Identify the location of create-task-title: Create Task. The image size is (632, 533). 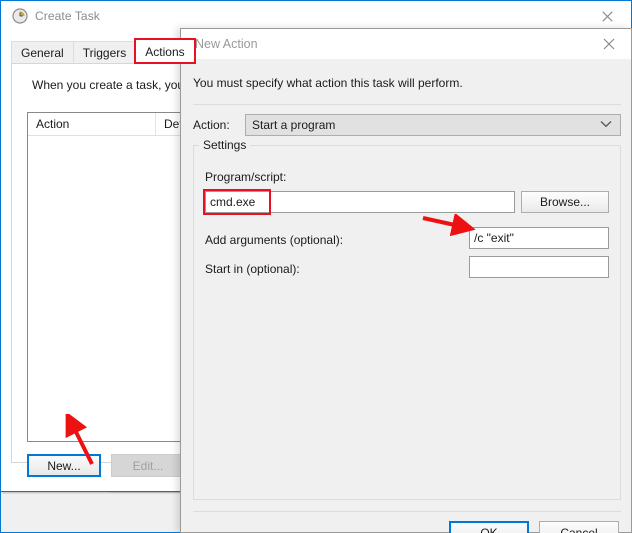
(67, 16).